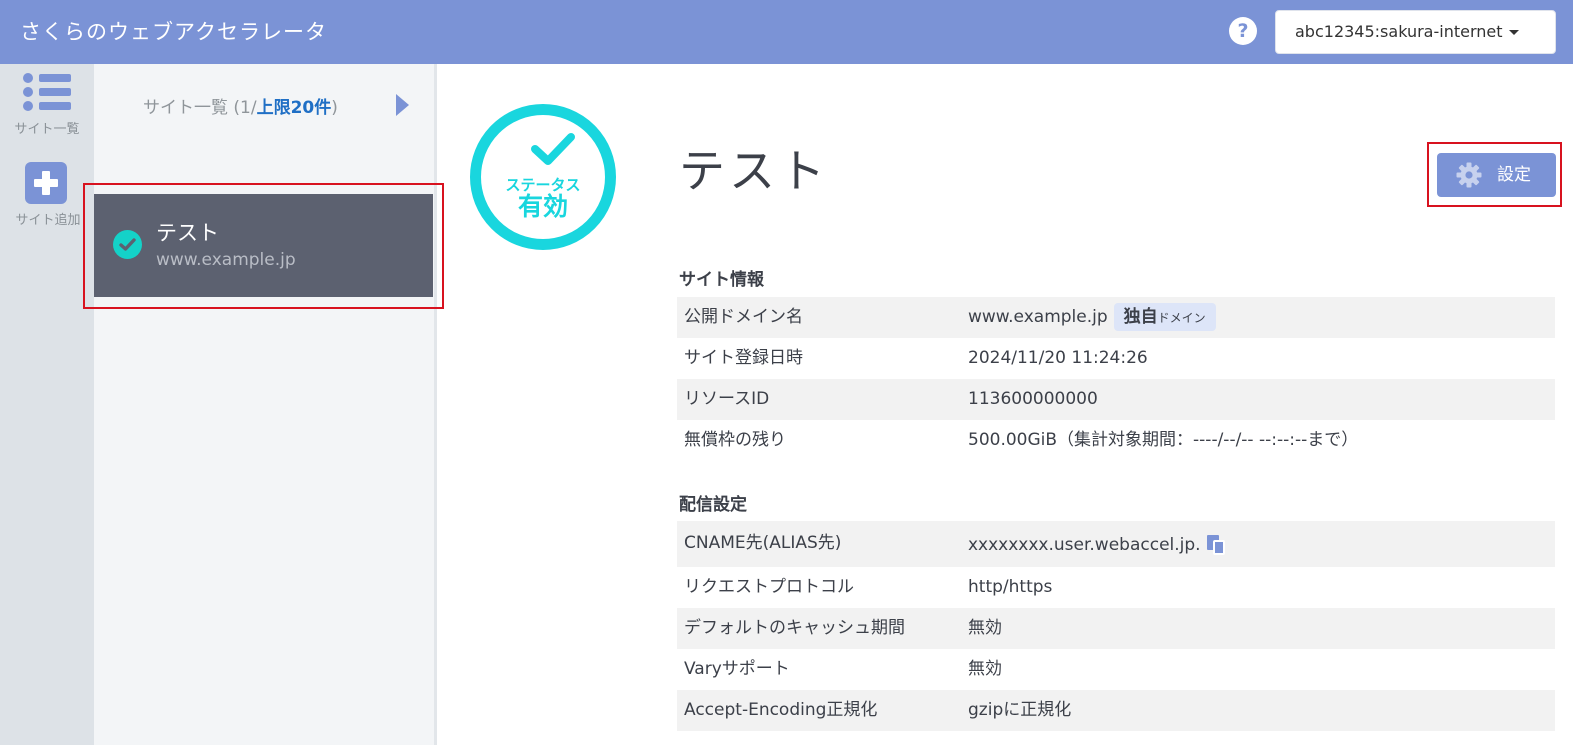 This screenshot has height=745, width=1573. Describe the element at coordinates (1038, 317) in the screenshot. I see `domain-value: www.example.jp` at that location.